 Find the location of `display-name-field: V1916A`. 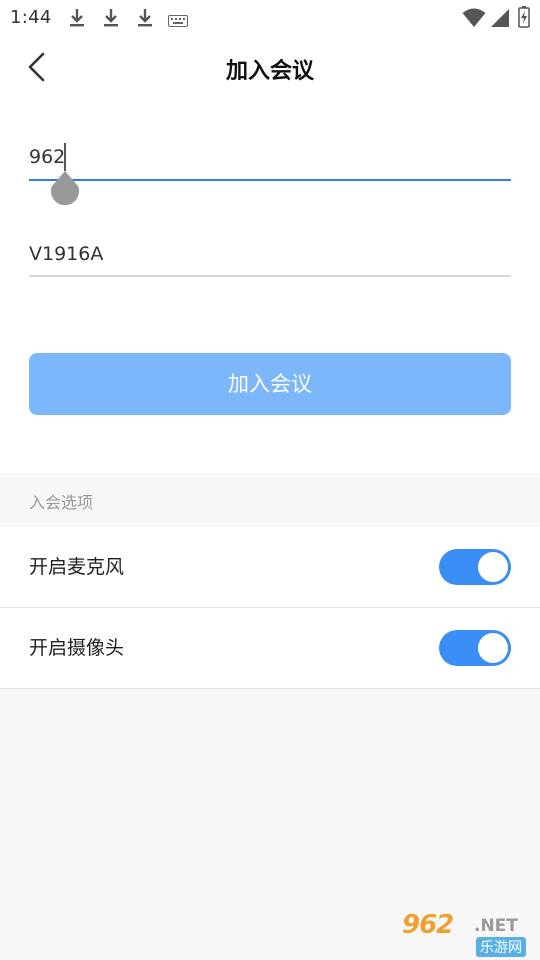

display-name-field: V1916A is located at coordinates (270, 258).